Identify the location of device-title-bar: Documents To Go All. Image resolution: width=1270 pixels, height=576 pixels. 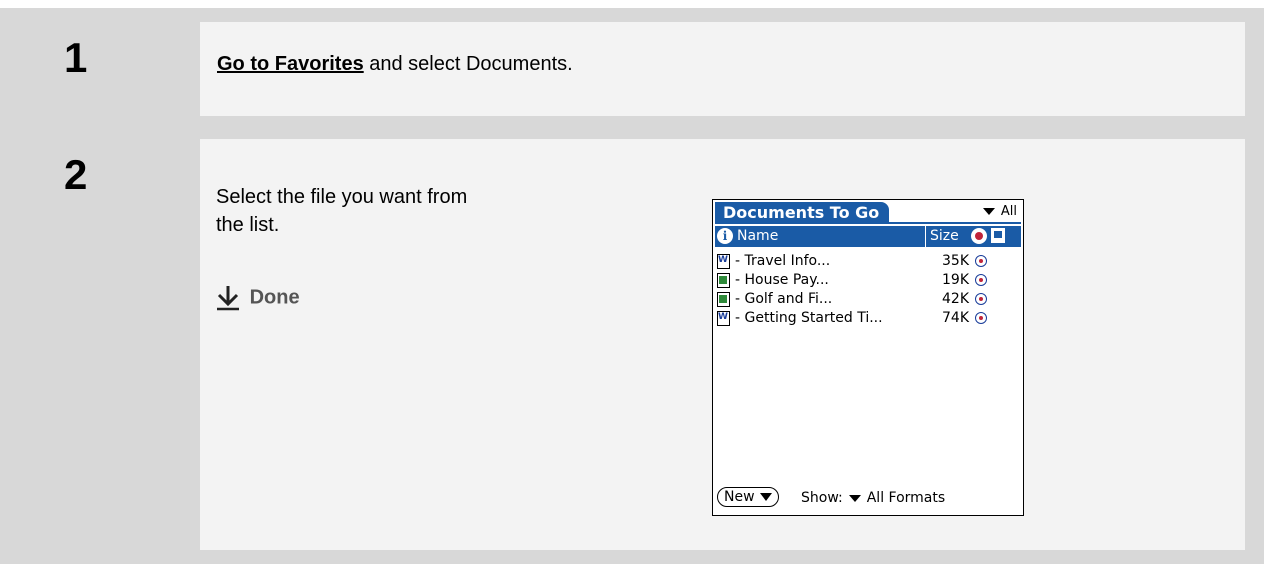
(868, 213).